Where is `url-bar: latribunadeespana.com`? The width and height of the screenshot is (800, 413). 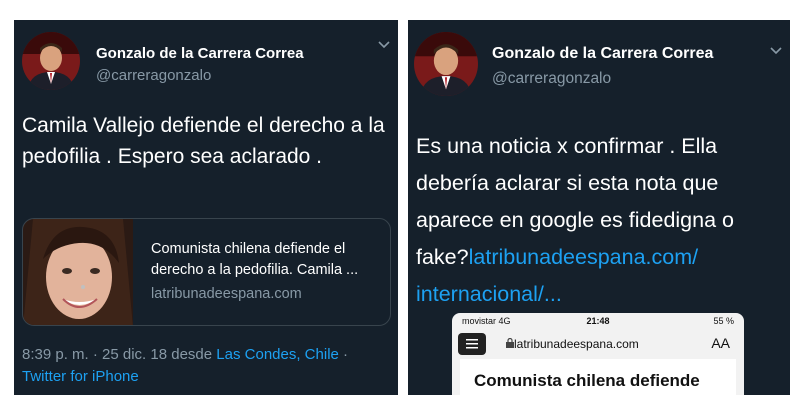
url-bar: latribunadeespana.com is located at coordinates (576, 344).